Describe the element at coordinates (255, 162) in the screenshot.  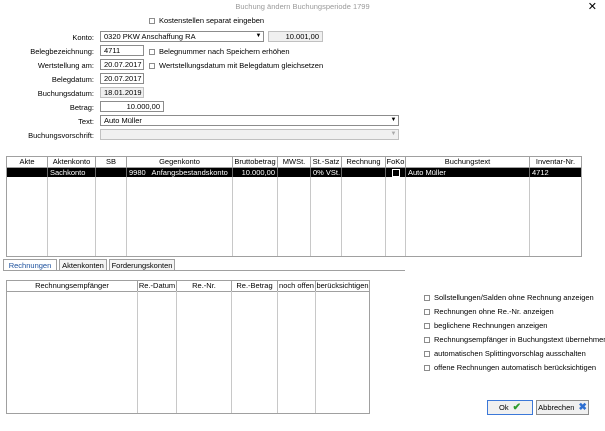
I see `col-header-bruttobetrag: Bruttobetrag` at that location.